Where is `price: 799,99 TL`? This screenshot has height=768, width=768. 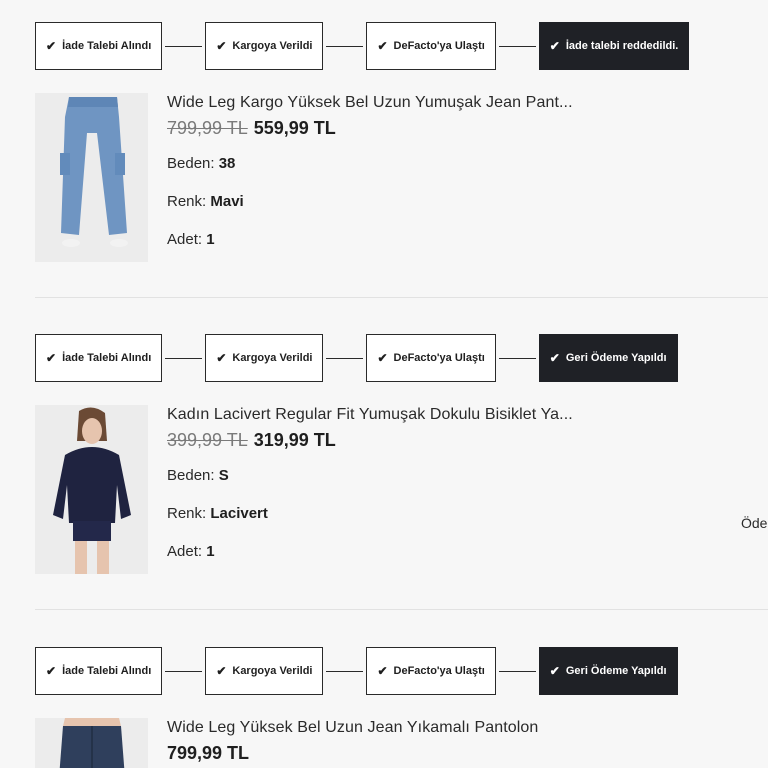 price: 799,99 TL is located at coordinates (208, 753).